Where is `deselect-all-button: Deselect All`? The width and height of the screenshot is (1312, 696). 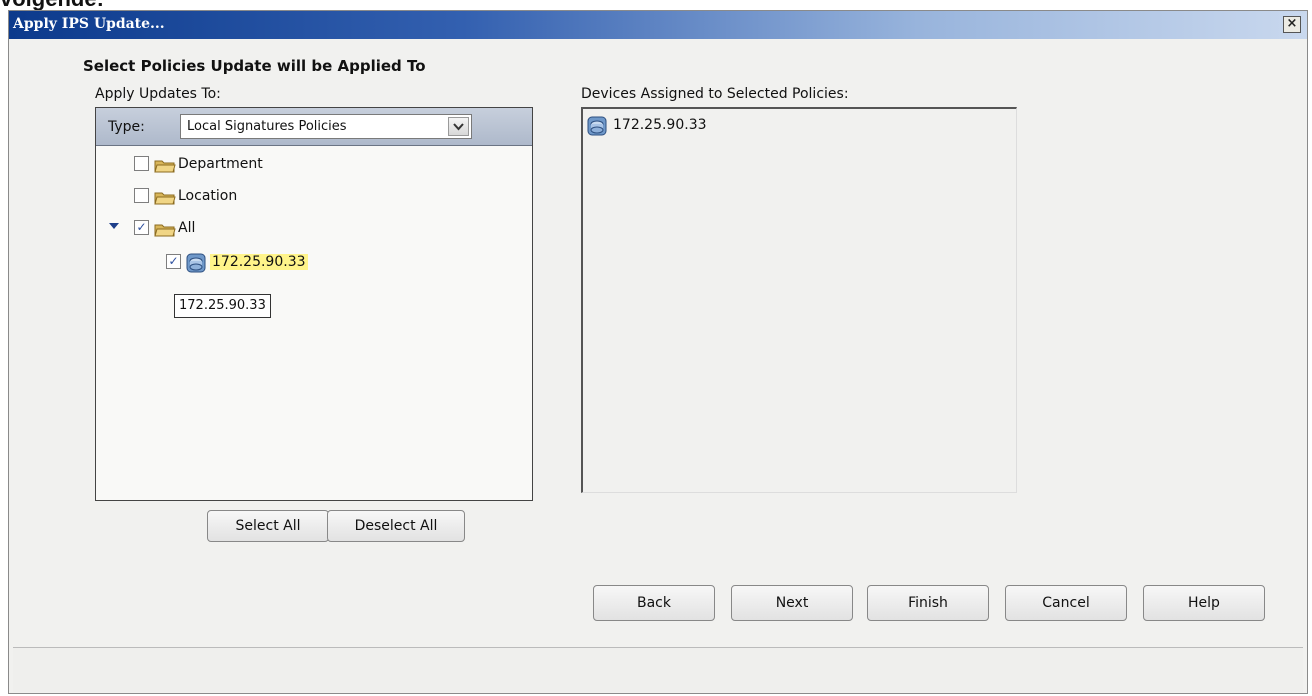 deselect-all-button: Deselect All is located at coordinates (396, 526).